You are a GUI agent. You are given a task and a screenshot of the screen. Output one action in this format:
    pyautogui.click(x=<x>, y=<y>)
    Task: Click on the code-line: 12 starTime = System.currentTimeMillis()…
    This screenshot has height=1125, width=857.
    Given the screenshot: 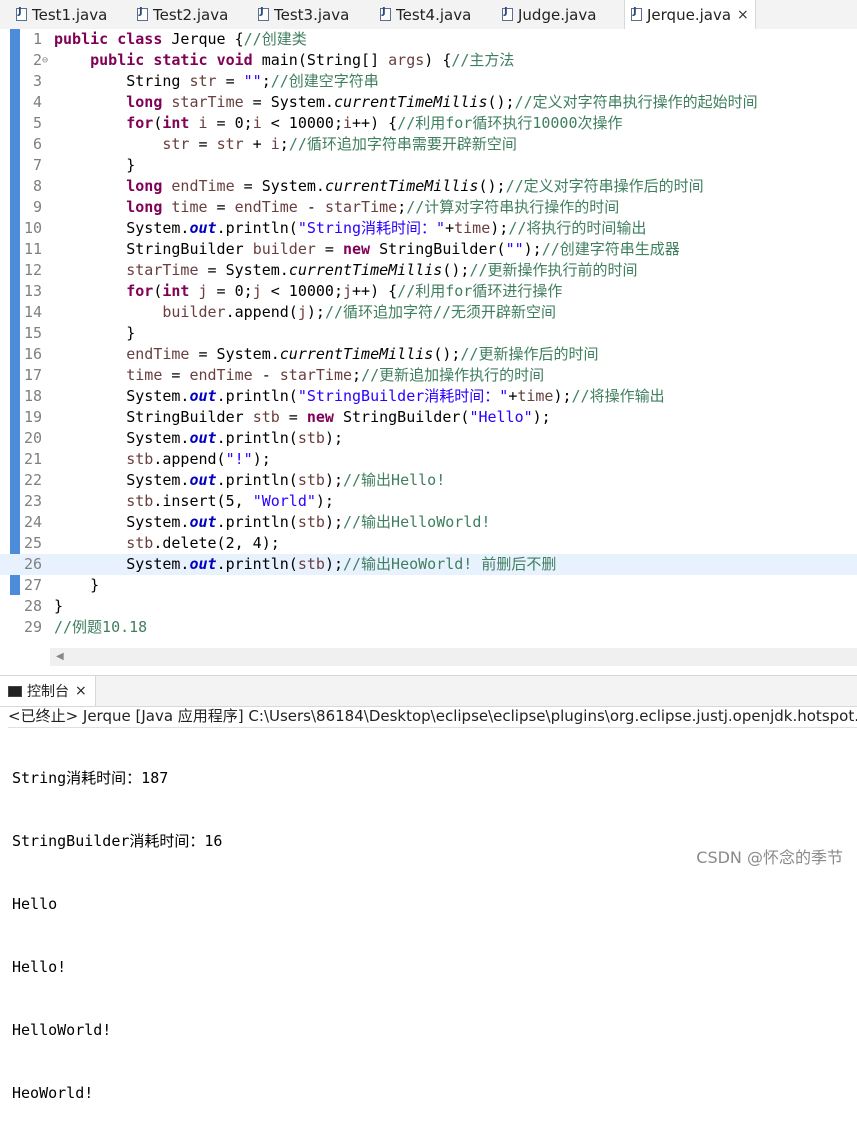 What is the action you would take?
    pyautogui.click(x=428, y=270)
    